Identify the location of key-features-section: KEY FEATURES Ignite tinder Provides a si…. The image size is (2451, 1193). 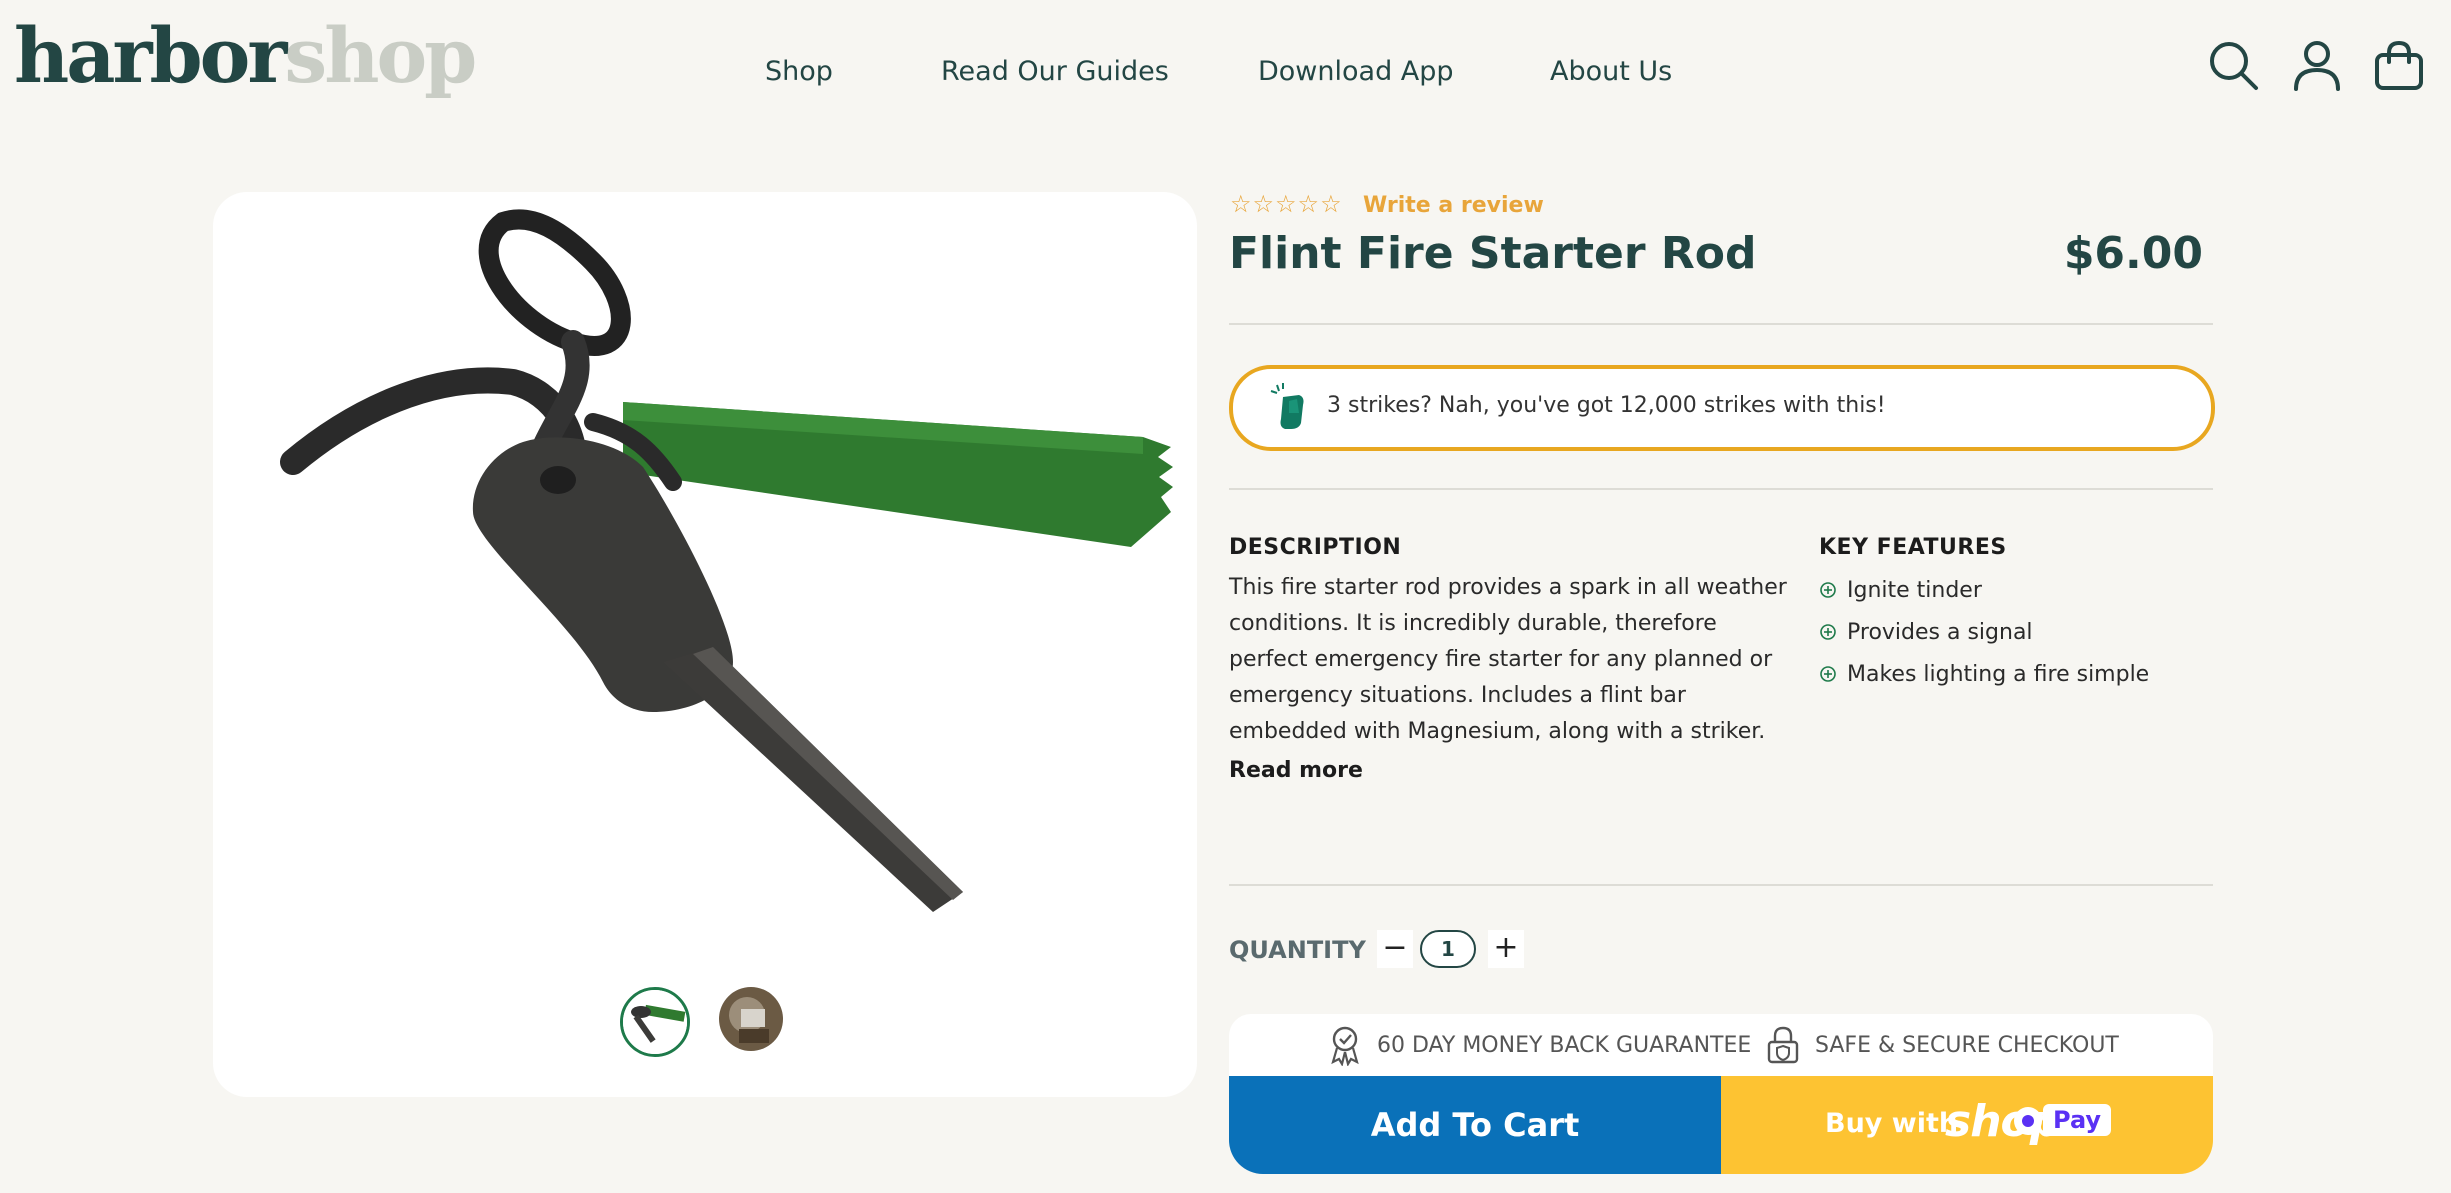
(2014, 615).